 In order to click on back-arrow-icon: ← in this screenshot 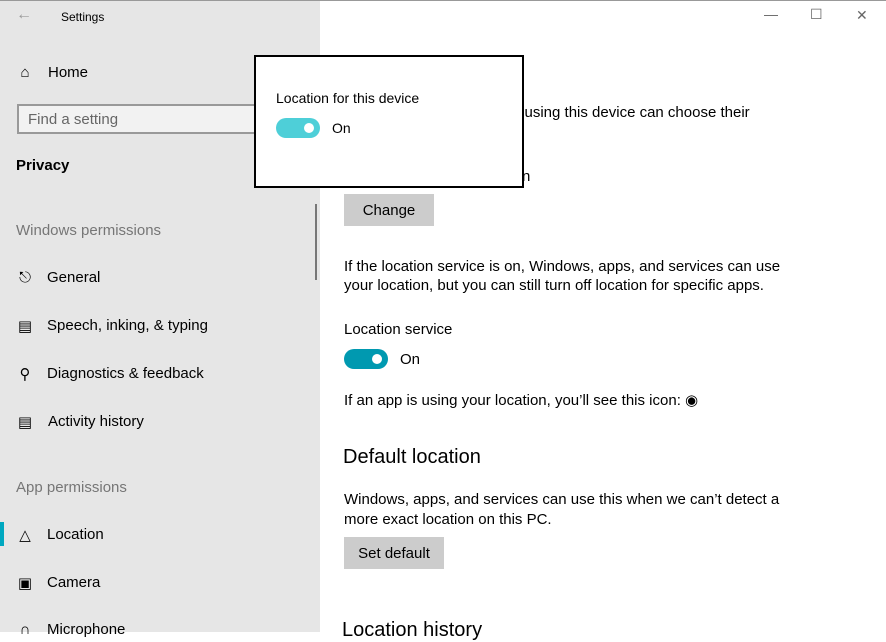, I will do `click(24, 15)`.